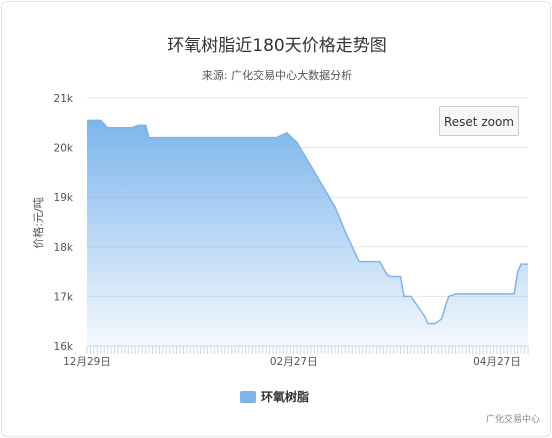  What do you see at coordinates (277, 75) in the screenshot?
I see `chart-subtitle: 来源: 广化交易中心大数据分析` at bounding box center [277, 75].